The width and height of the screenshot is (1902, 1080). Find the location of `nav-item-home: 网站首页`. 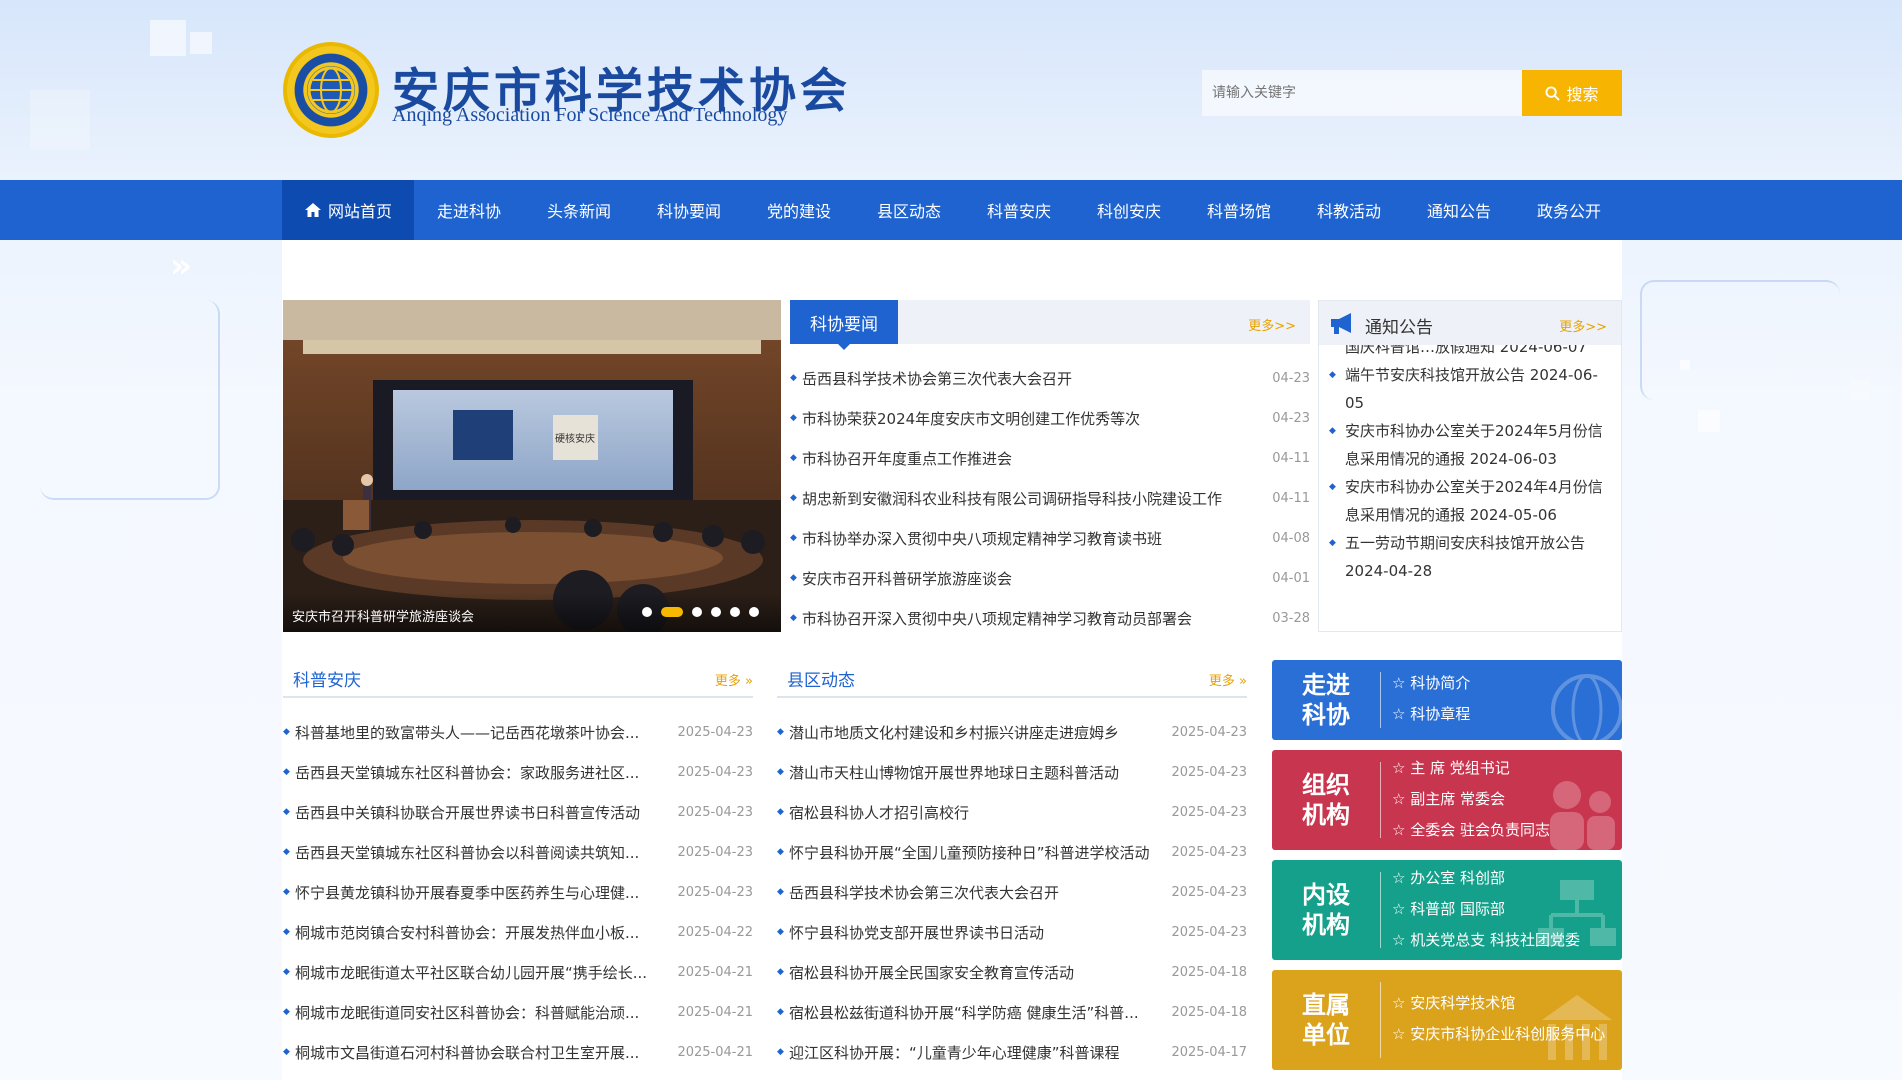

nav-item-home: 网站首页 is located at coordinates (348, 210).